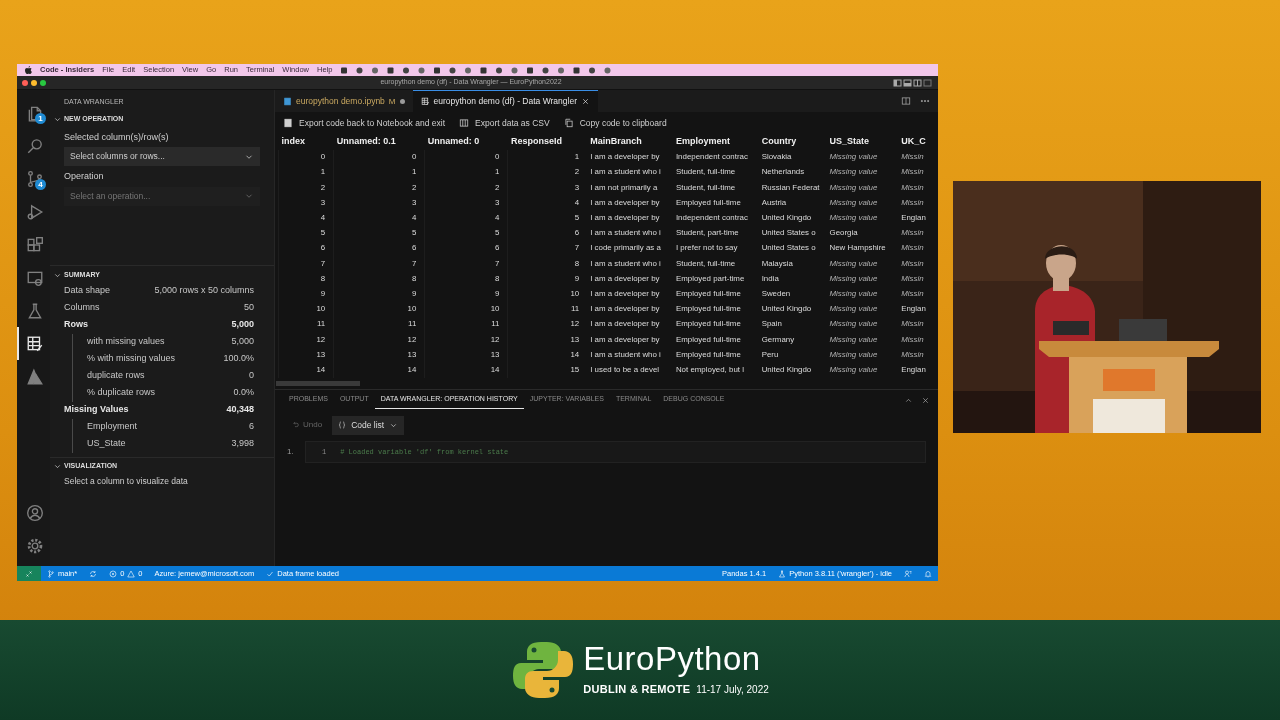 This screenshot has width=1280, height=720. What do you see at coordinates (291, 451) in the screenshot?
I see `entry-number: 1.` at bounding box center [291, 451].